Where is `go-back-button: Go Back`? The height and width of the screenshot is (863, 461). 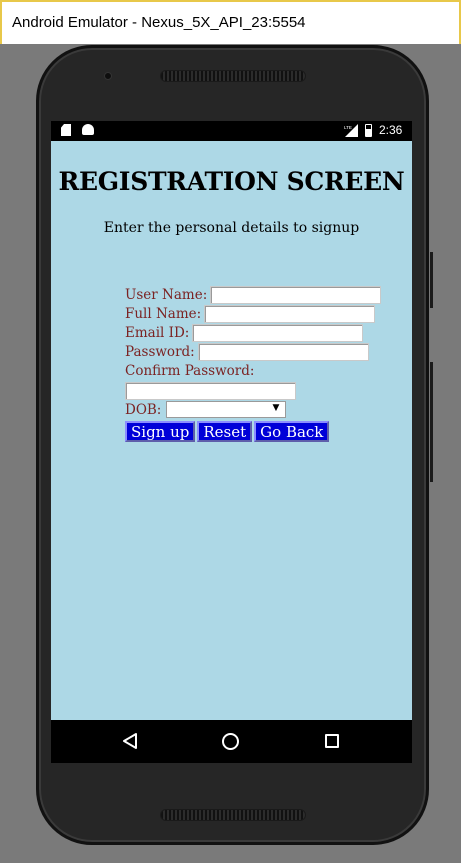
go-back-button: Go Back is located at coordinates (292, 432).